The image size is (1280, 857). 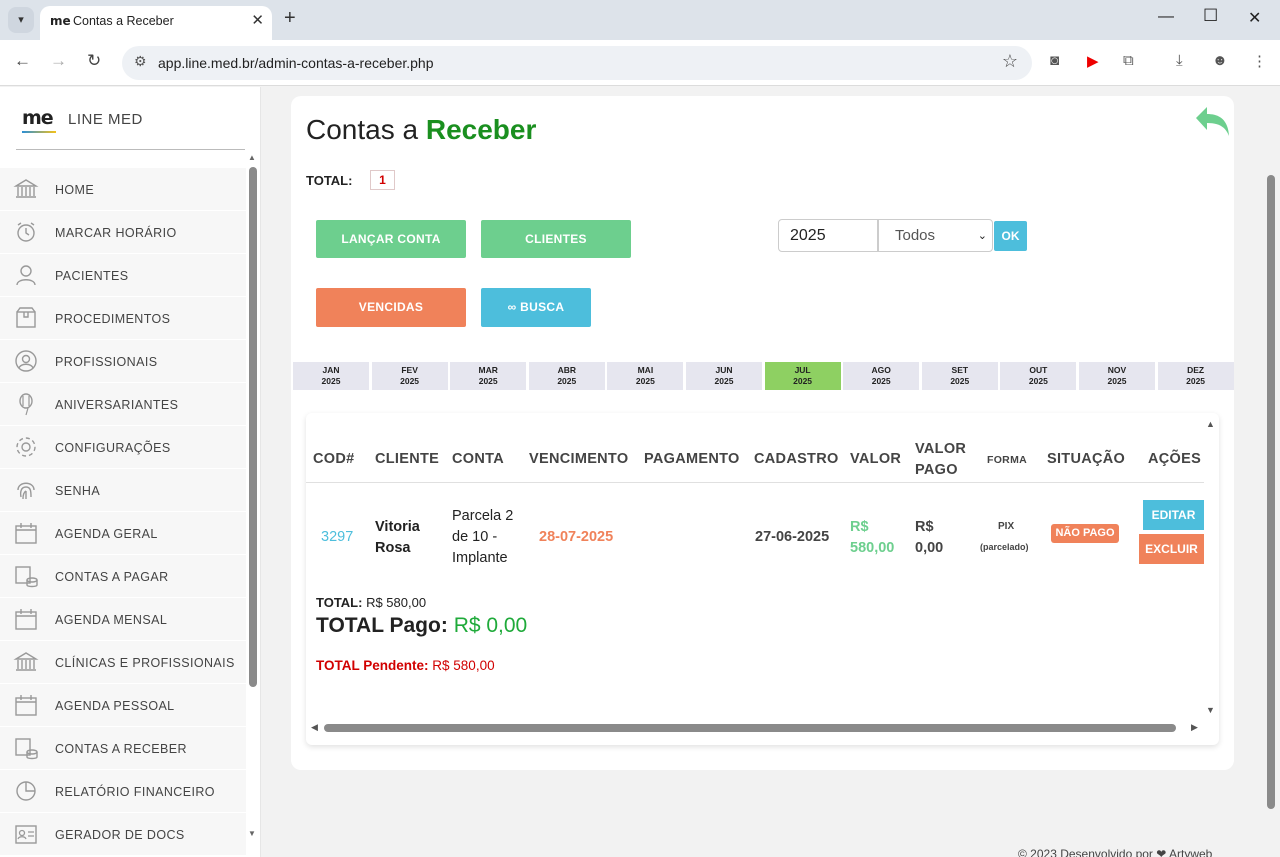 I want to click on header-divider, so click(x=755, y=482).